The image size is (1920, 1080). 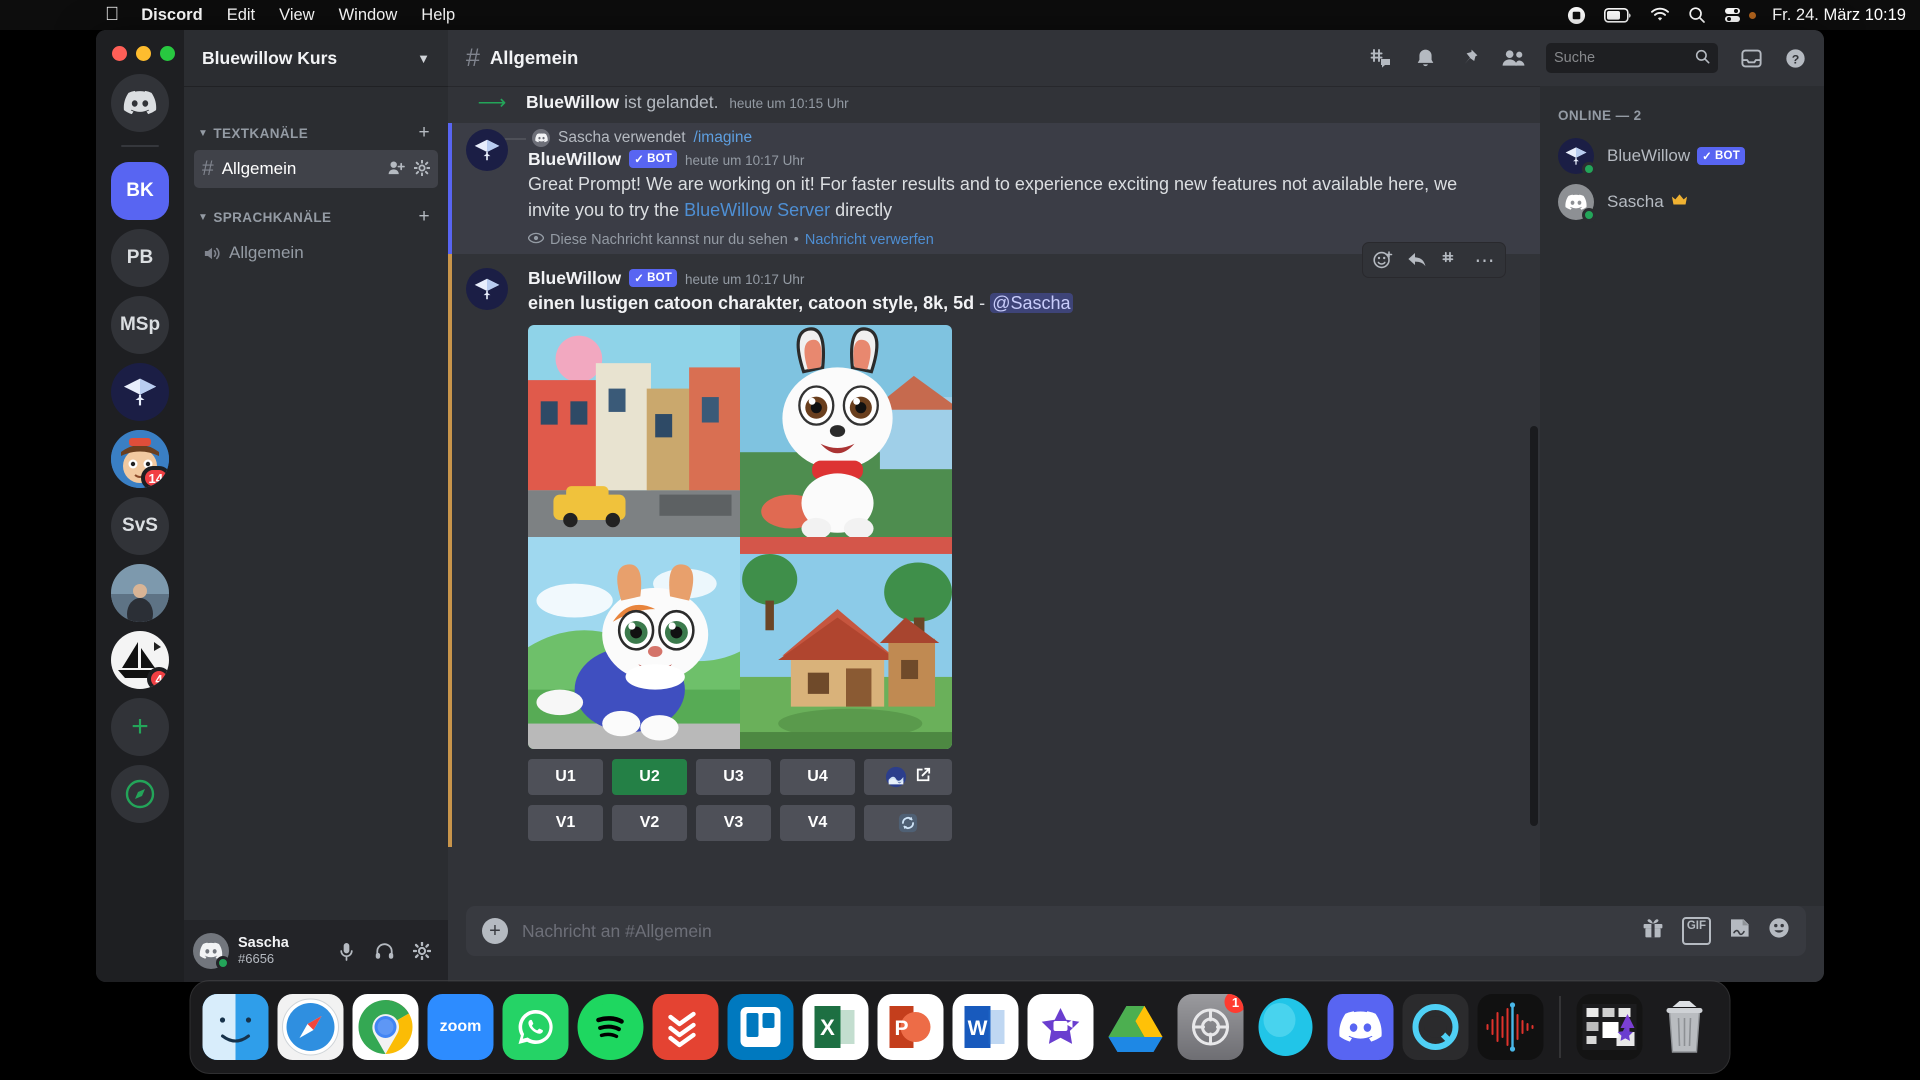 What do you see at coordinates (1609, 1027) in the screenshot?
I see `dock-downloads-stack` at bounding box center [1609, 1027].